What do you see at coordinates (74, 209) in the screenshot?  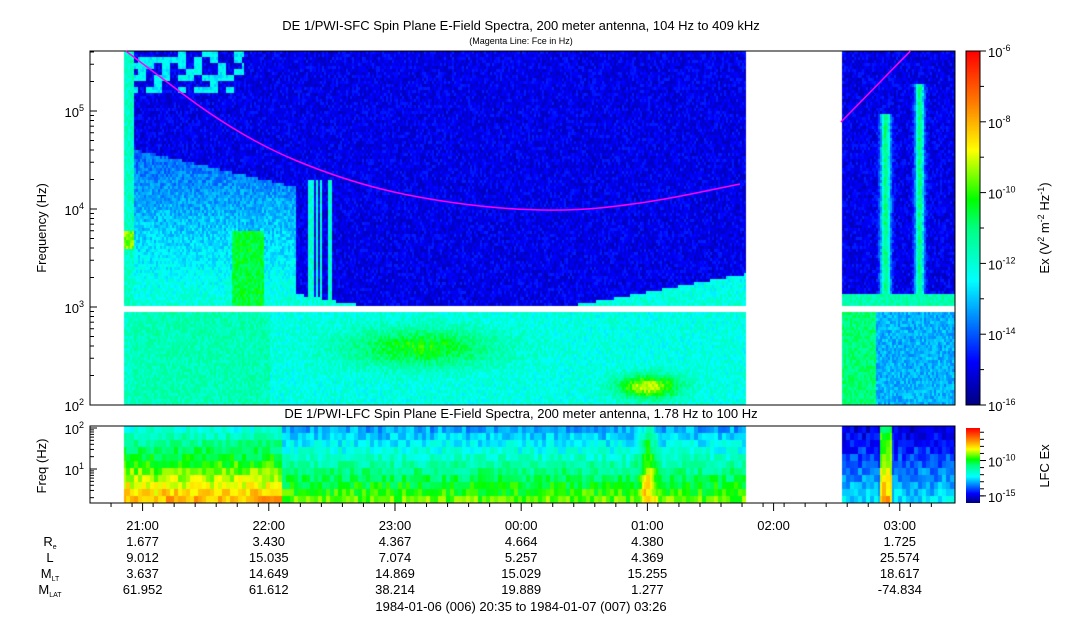 I see `y-tick-label: 104` at bounding box center [74, 209].